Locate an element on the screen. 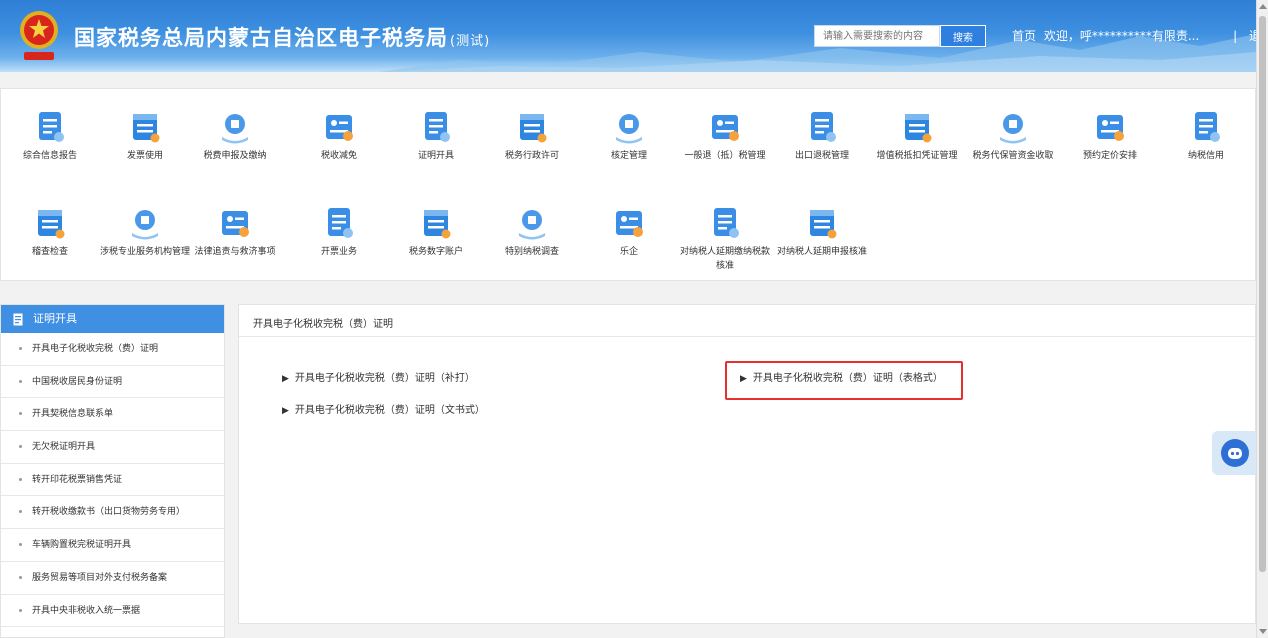  sidebar-item: 开具电子化税收完税（费）证明 is located at coordinates (112, 349).